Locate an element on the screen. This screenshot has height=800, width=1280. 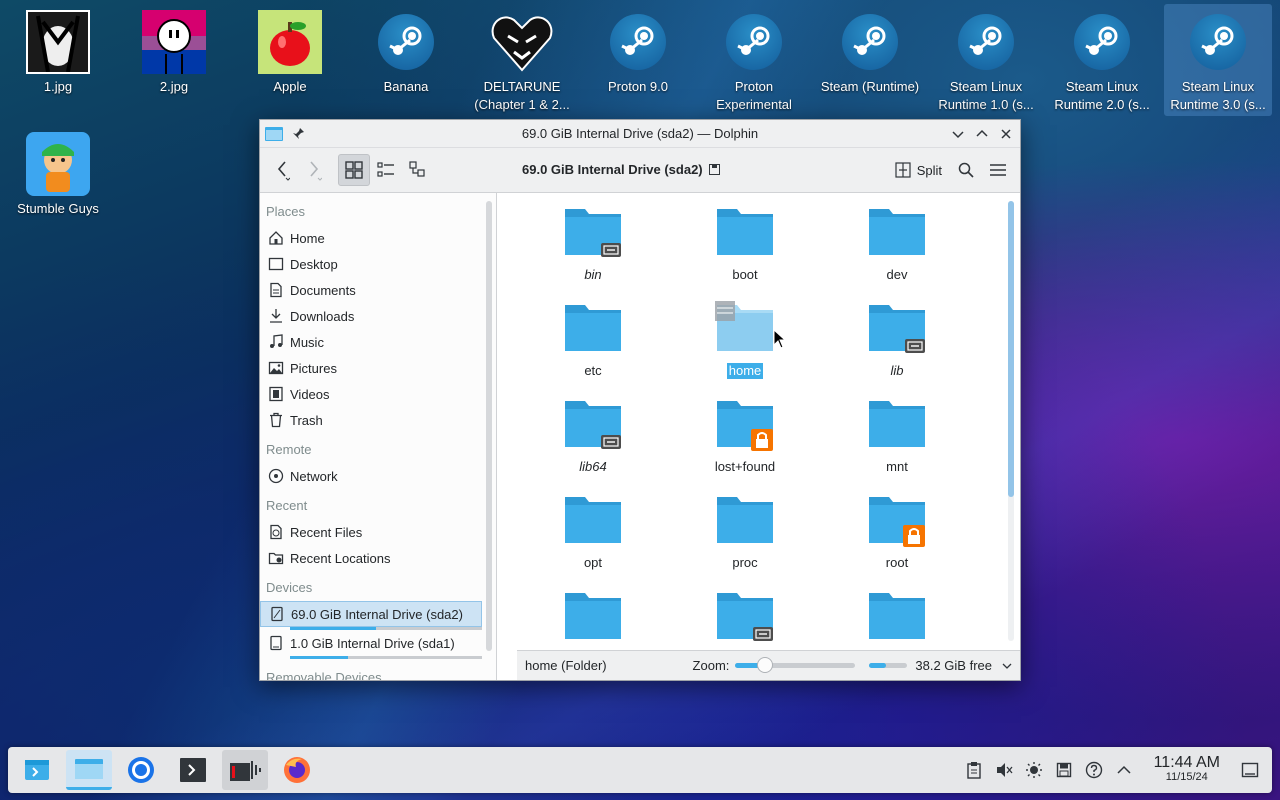
disk-icon is located at coordinates (1064, 770).